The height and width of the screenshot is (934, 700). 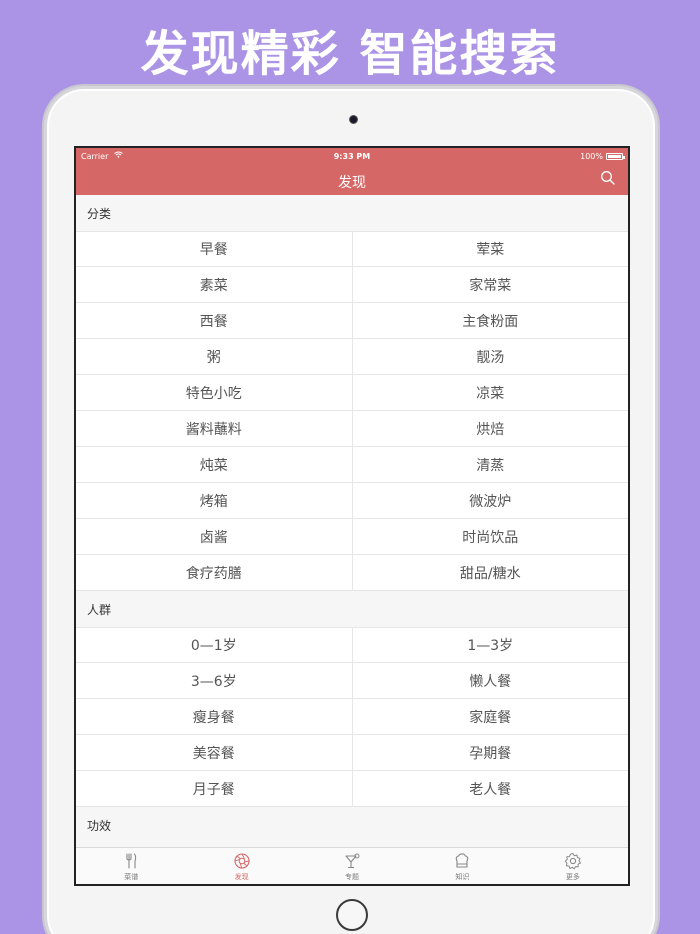 I want to click on tab-knowledge: 知识, so click(x=462, y=866).